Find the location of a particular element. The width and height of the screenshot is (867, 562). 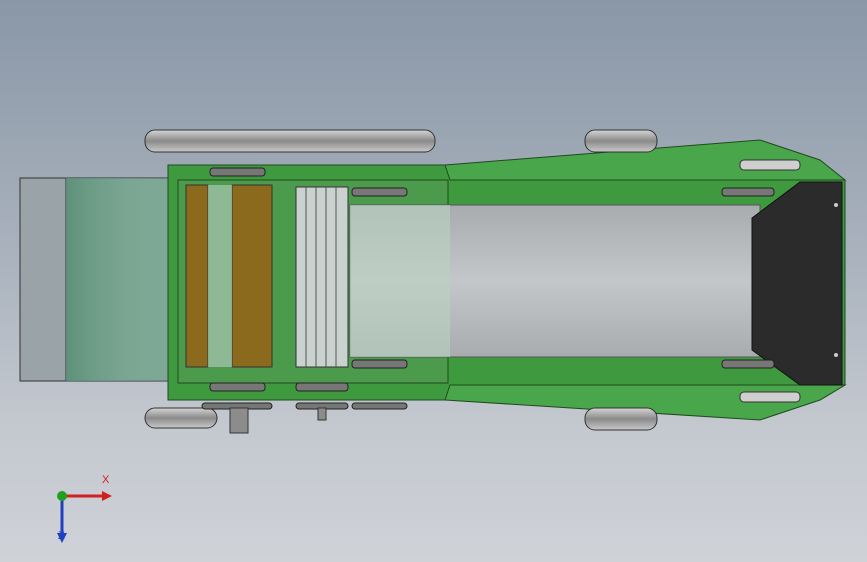

brush-roller is located at coordinates (322, 277).